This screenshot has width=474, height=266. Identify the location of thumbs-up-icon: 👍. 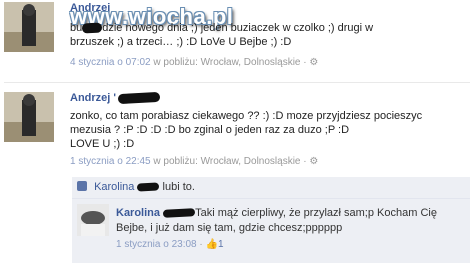
(212, 244).